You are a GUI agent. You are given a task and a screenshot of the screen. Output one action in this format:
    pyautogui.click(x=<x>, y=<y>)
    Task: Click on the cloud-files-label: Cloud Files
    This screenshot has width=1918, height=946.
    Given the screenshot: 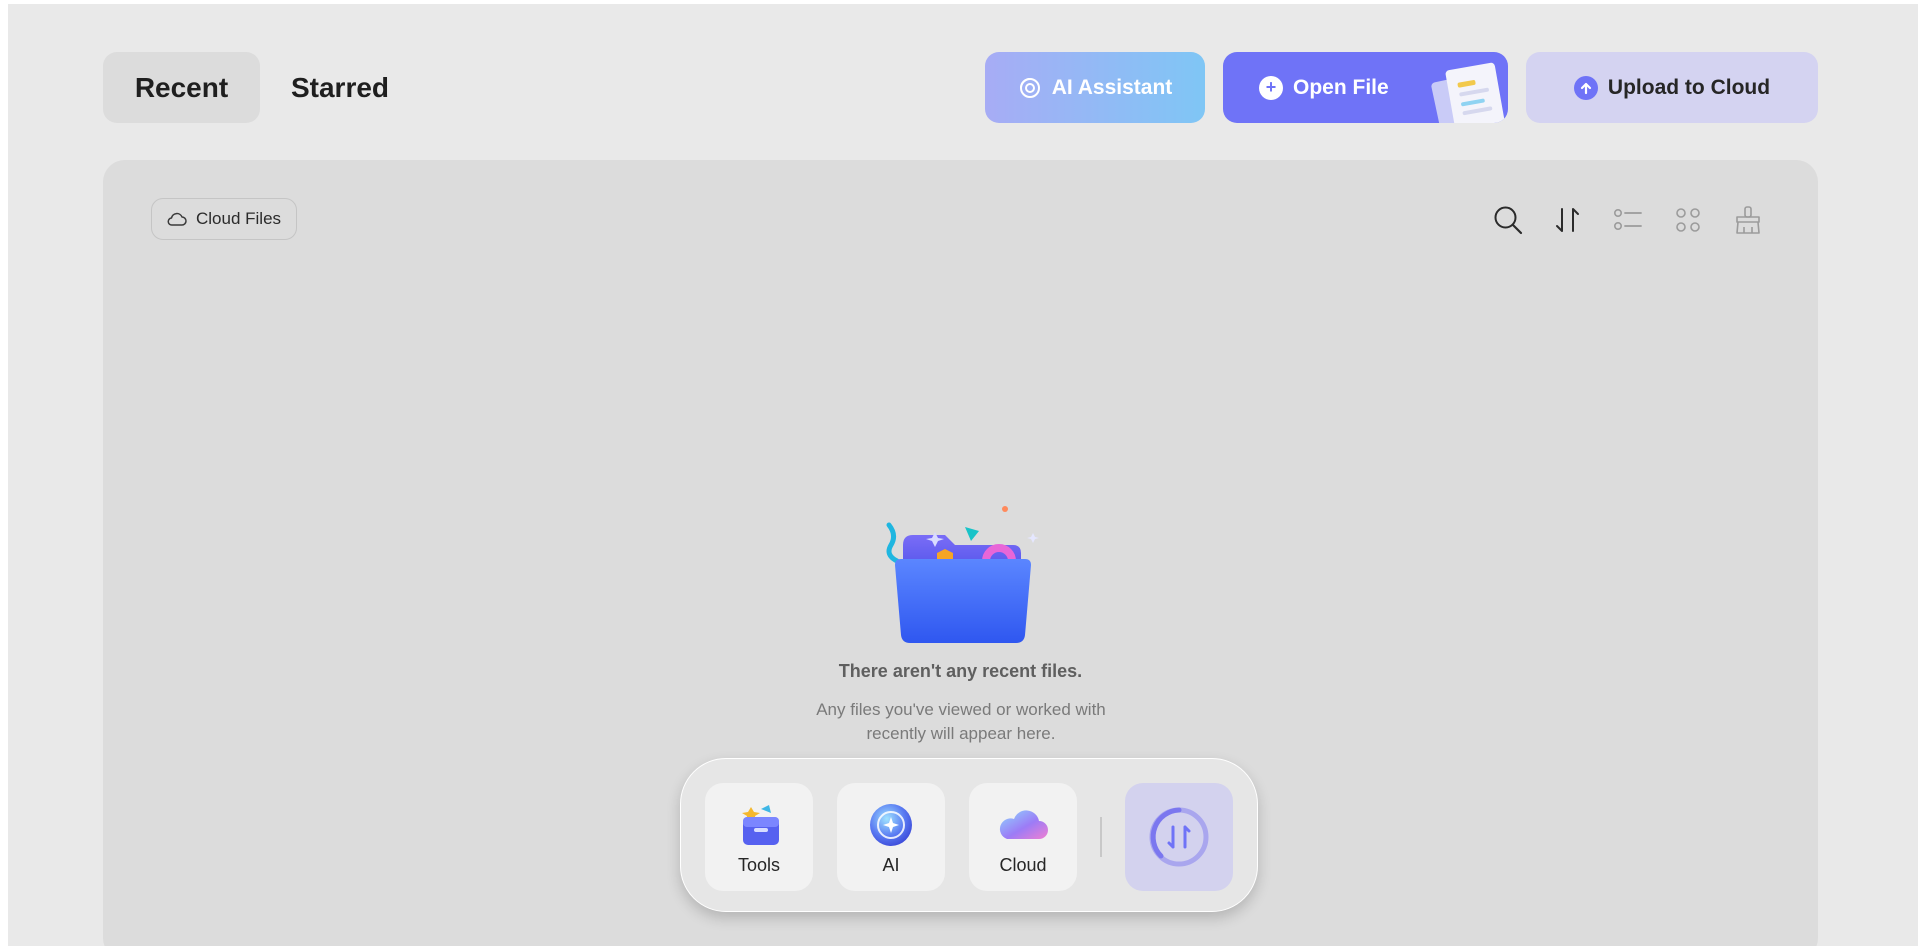 What is the action you would take?
    pyautogui.click(x=239, y=218)
    